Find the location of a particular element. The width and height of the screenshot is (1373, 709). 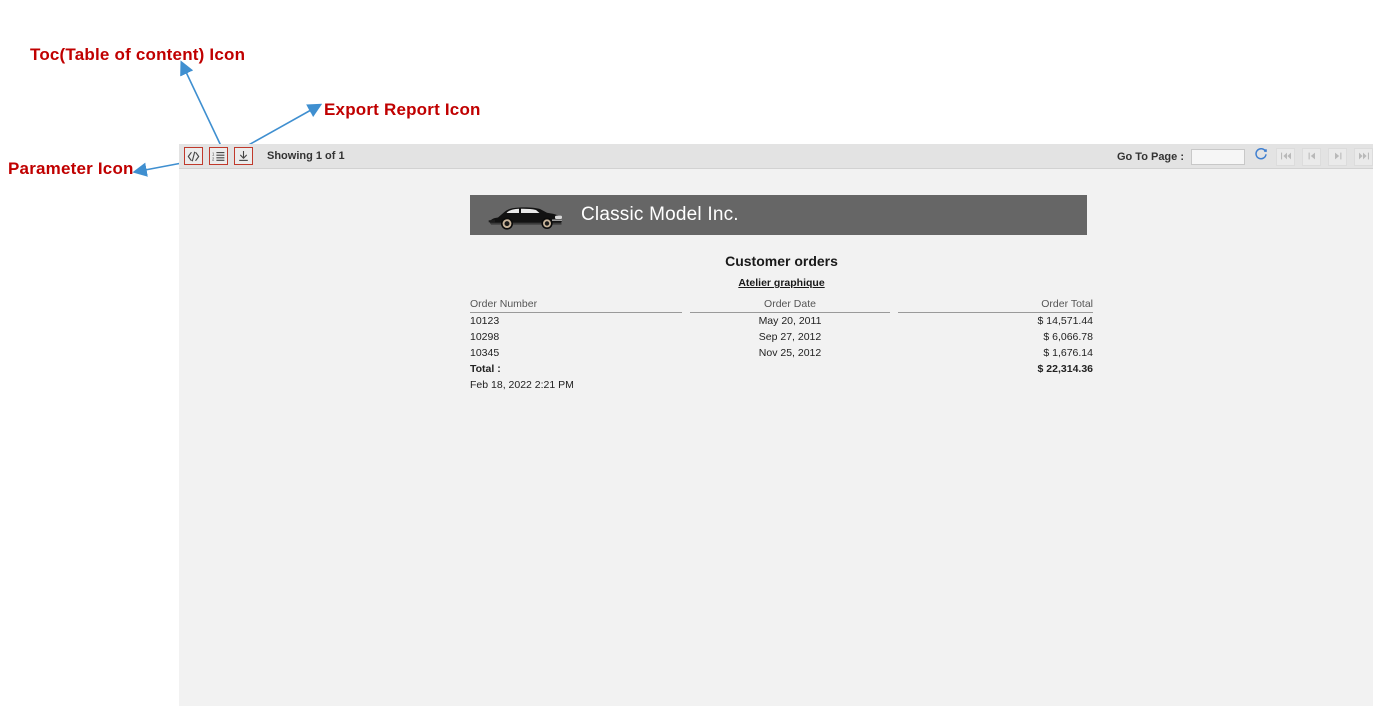

table-row: 10298 Sep 27, 2012 $ 6,066.78 is located at coordinates (781, 337).